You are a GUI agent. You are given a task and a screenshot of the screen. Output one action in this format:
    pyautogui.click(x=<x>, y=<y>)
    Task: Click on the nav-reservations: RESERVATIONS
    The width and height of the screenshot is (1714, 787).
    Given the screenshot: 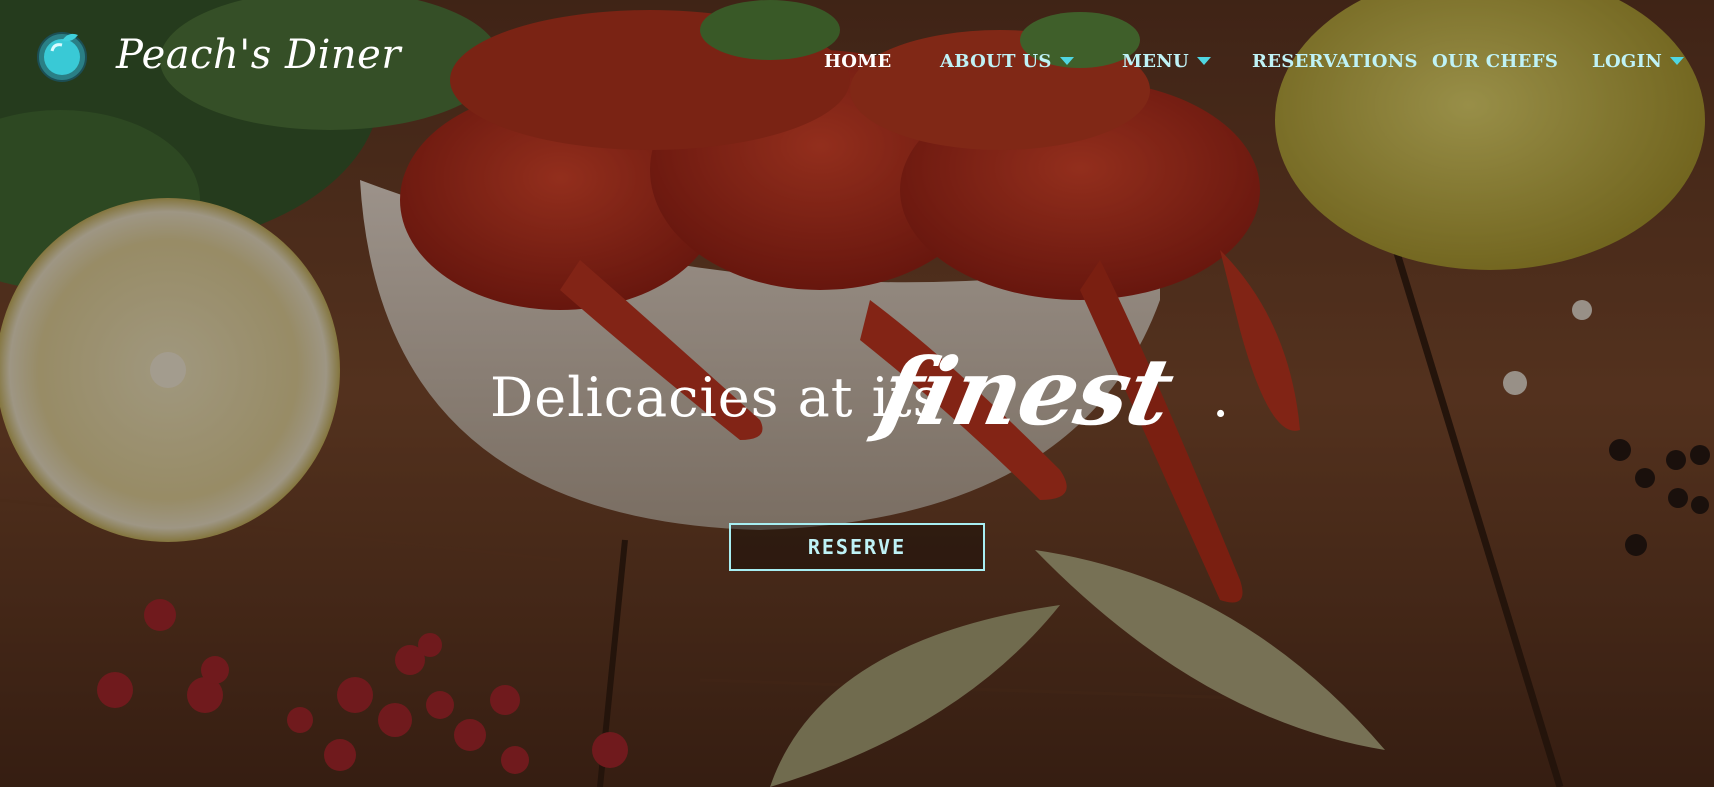 What is the action you would take?
    pyautogui.click(x=1335, y=61)
    